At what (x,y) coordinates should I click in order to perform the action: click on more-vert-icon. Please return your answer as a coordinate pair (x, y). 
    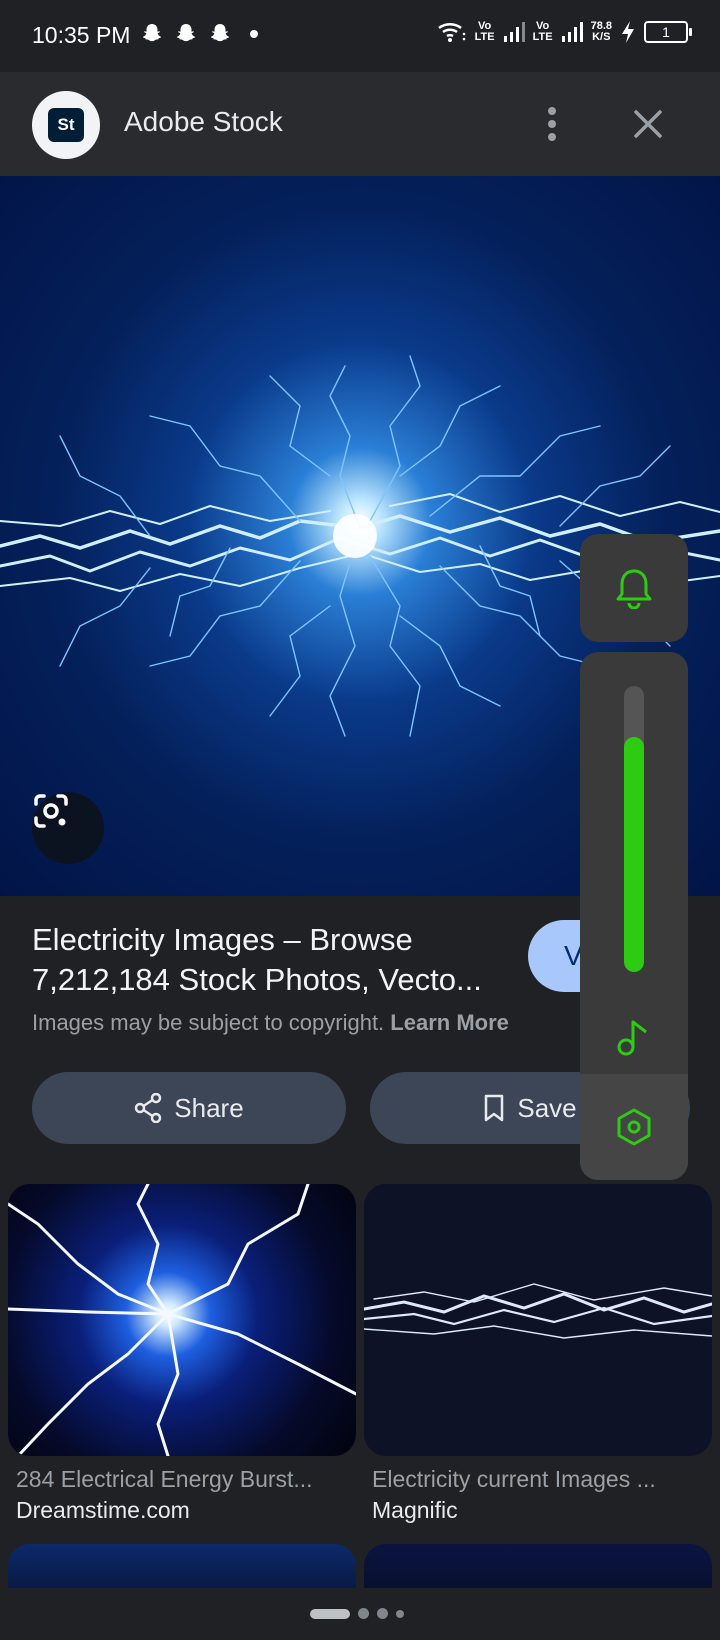
    Looking at the image, I should click on (552, 124).